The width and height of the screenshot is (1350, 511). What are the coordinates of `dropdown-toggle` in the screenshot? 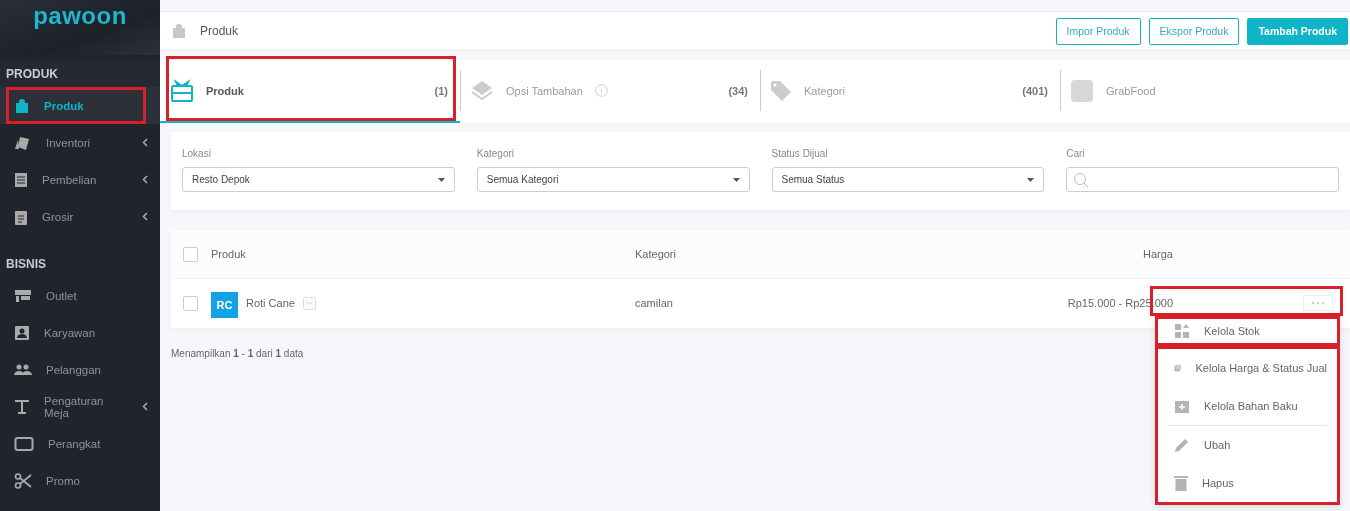 It's located at (309, 303).